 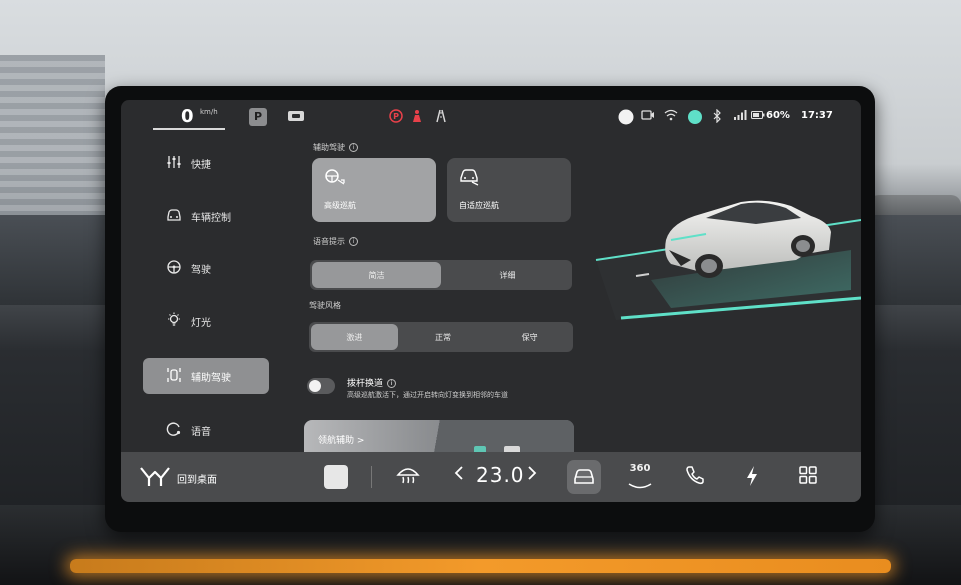 I want to click on speed-unit: km/h, so click(x=209, y=112).